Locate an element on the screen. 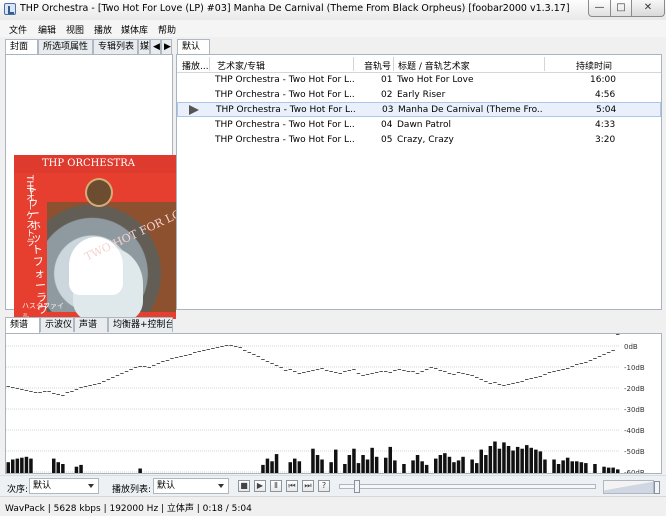 This screenshot has width=666, height=516. row-title: Crazy, Crazy is located at coordinates (425, 140).